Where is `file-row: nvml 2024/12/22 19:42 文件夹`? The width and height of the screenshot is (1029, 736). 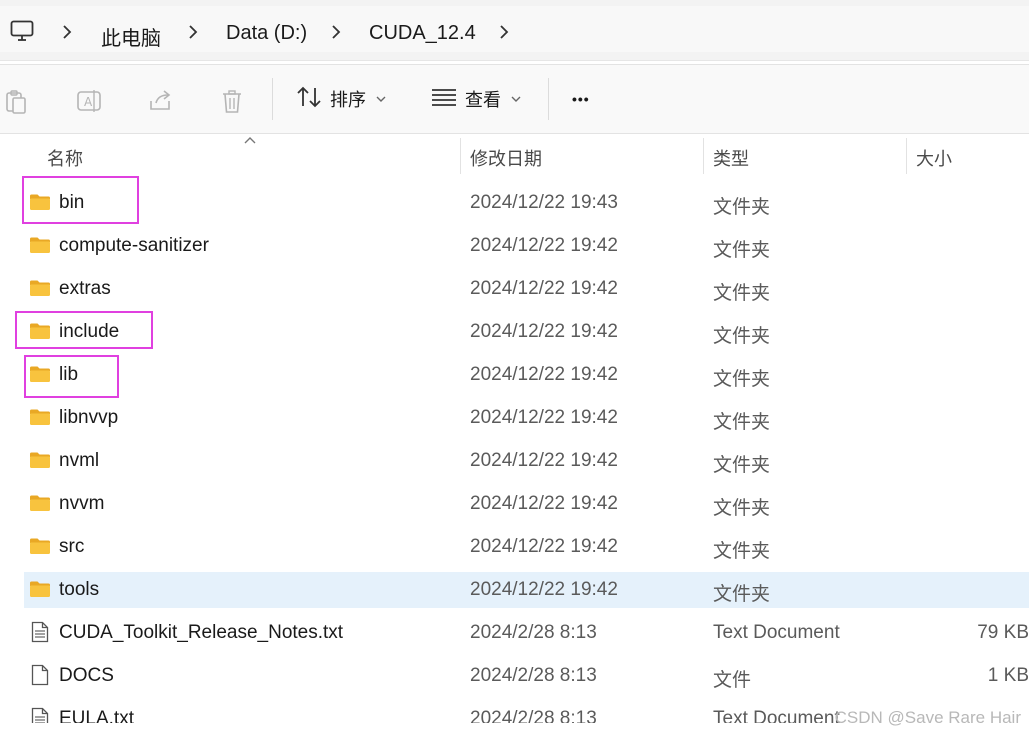
file-row: nvml 2024/12/22 19:42 文件夹 is located at coordinates (526, 461).